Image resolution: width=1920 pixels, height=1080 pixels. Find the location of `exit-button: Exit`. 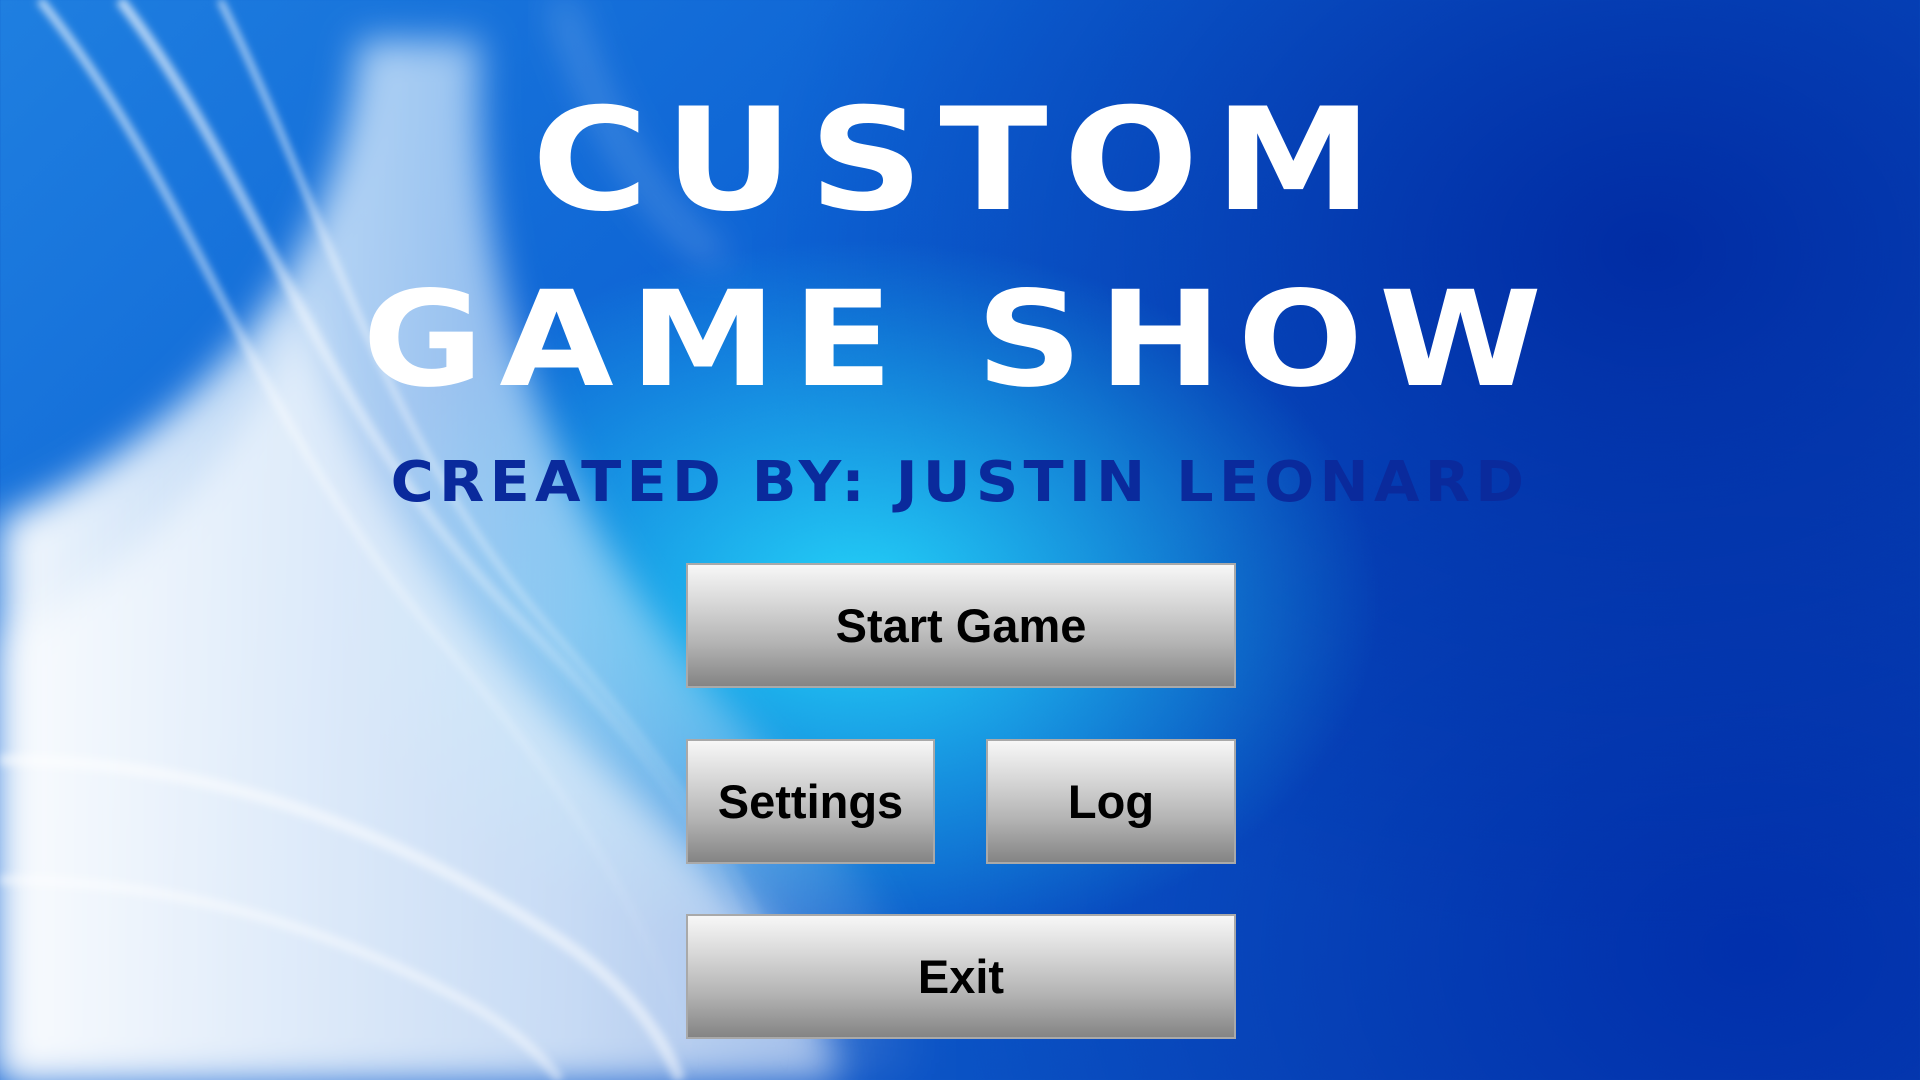

exit-button: Exit is located at coordinates (961, 976).